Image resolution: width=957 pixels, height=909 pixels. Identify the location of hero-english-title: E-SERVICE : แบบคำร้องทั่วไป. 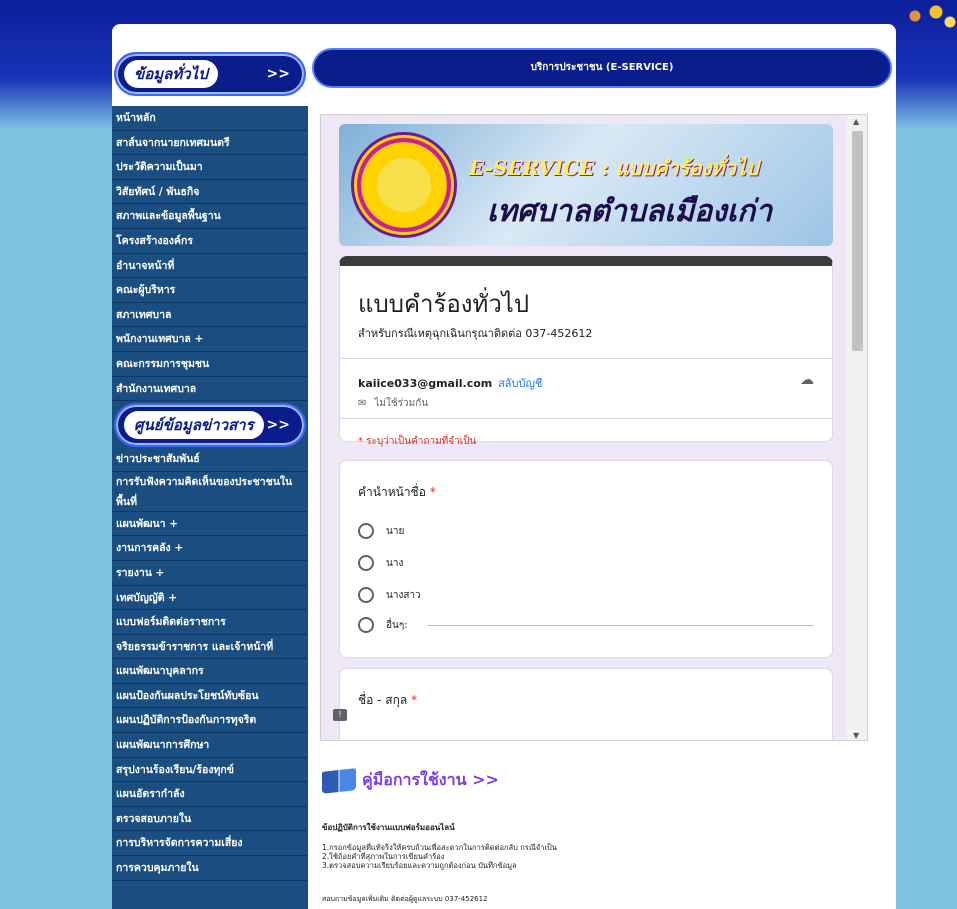
(614, 168).